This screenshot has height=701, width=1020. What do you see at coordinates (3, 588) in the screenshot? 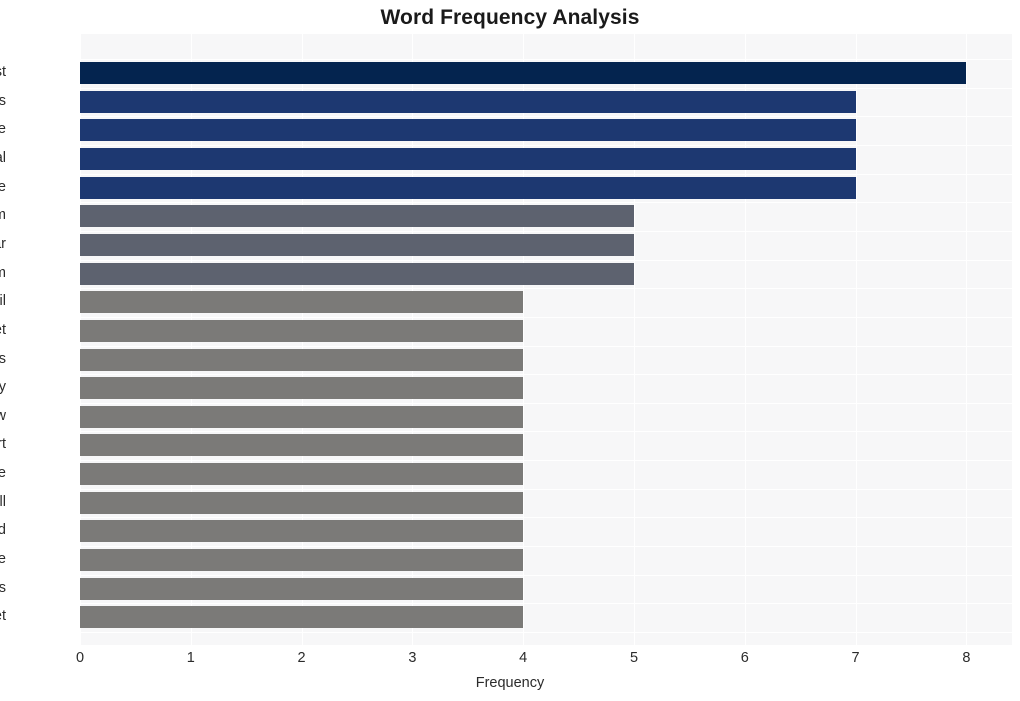
I see `y-axis-tick-label: bertrams` at bounding box center [3, 588].